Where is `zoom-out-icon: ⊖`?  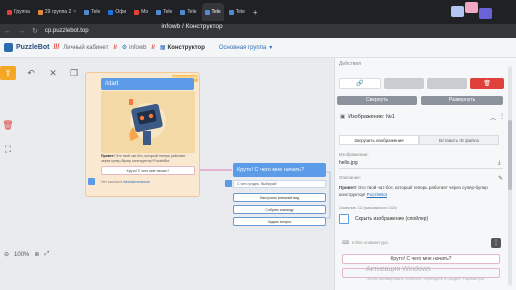
zoom-out-icon: ⊖ is located at coordinates (6, 254).